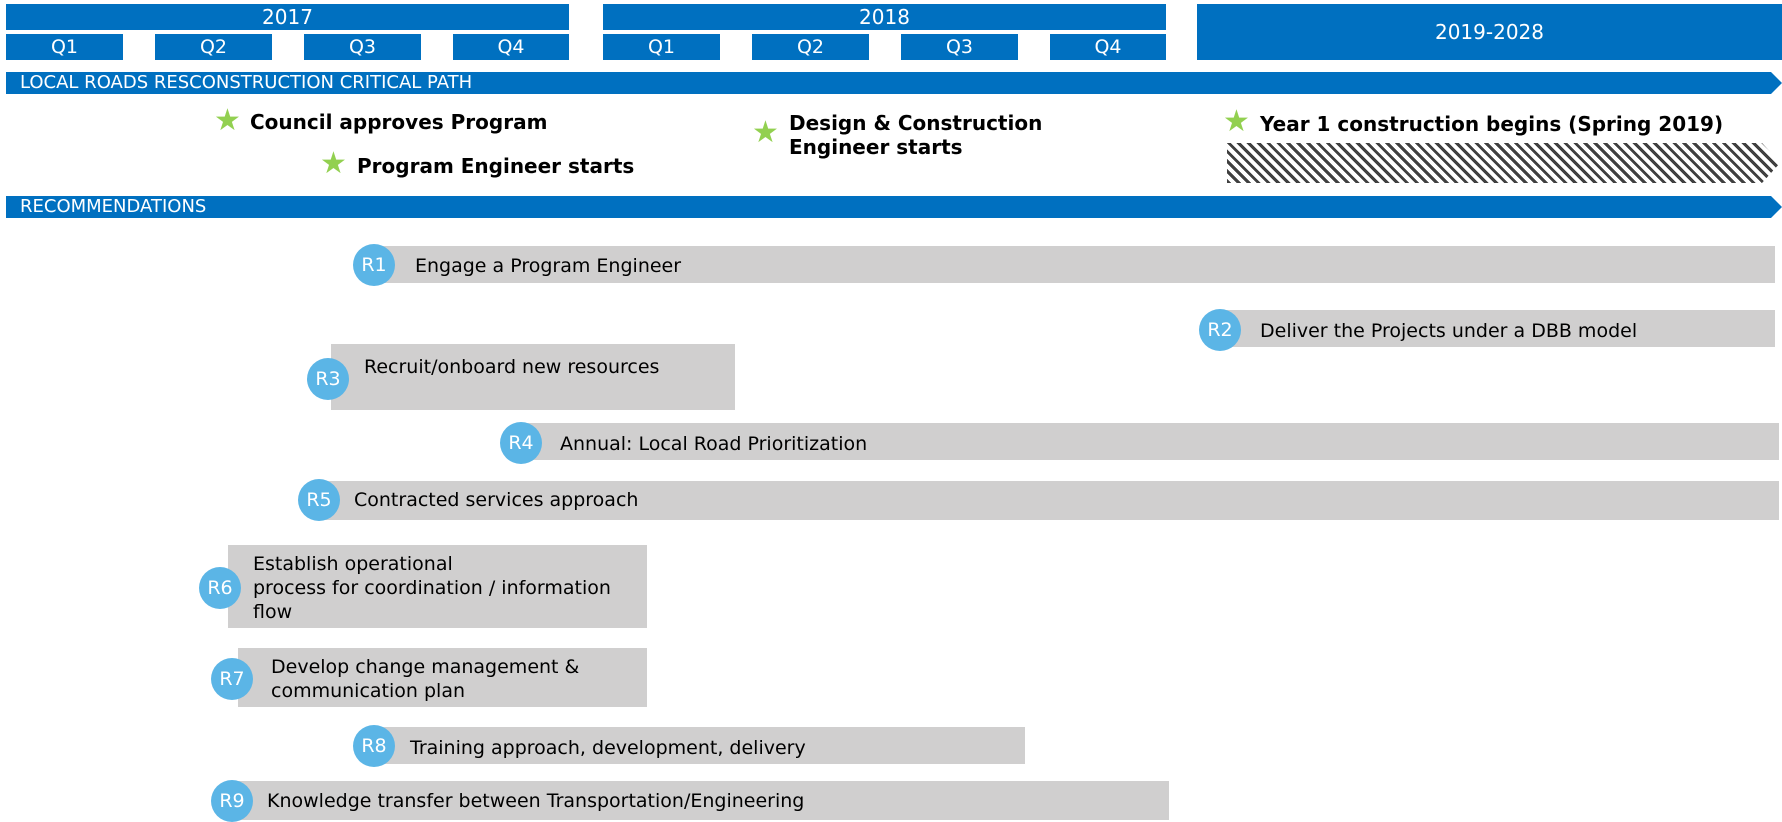 The width and height of the screenshot is (1782, 822). Describe the element at coordinates (1220, 330) in the screenshot. I see `recommendation-badge-r2: R2` at that location.